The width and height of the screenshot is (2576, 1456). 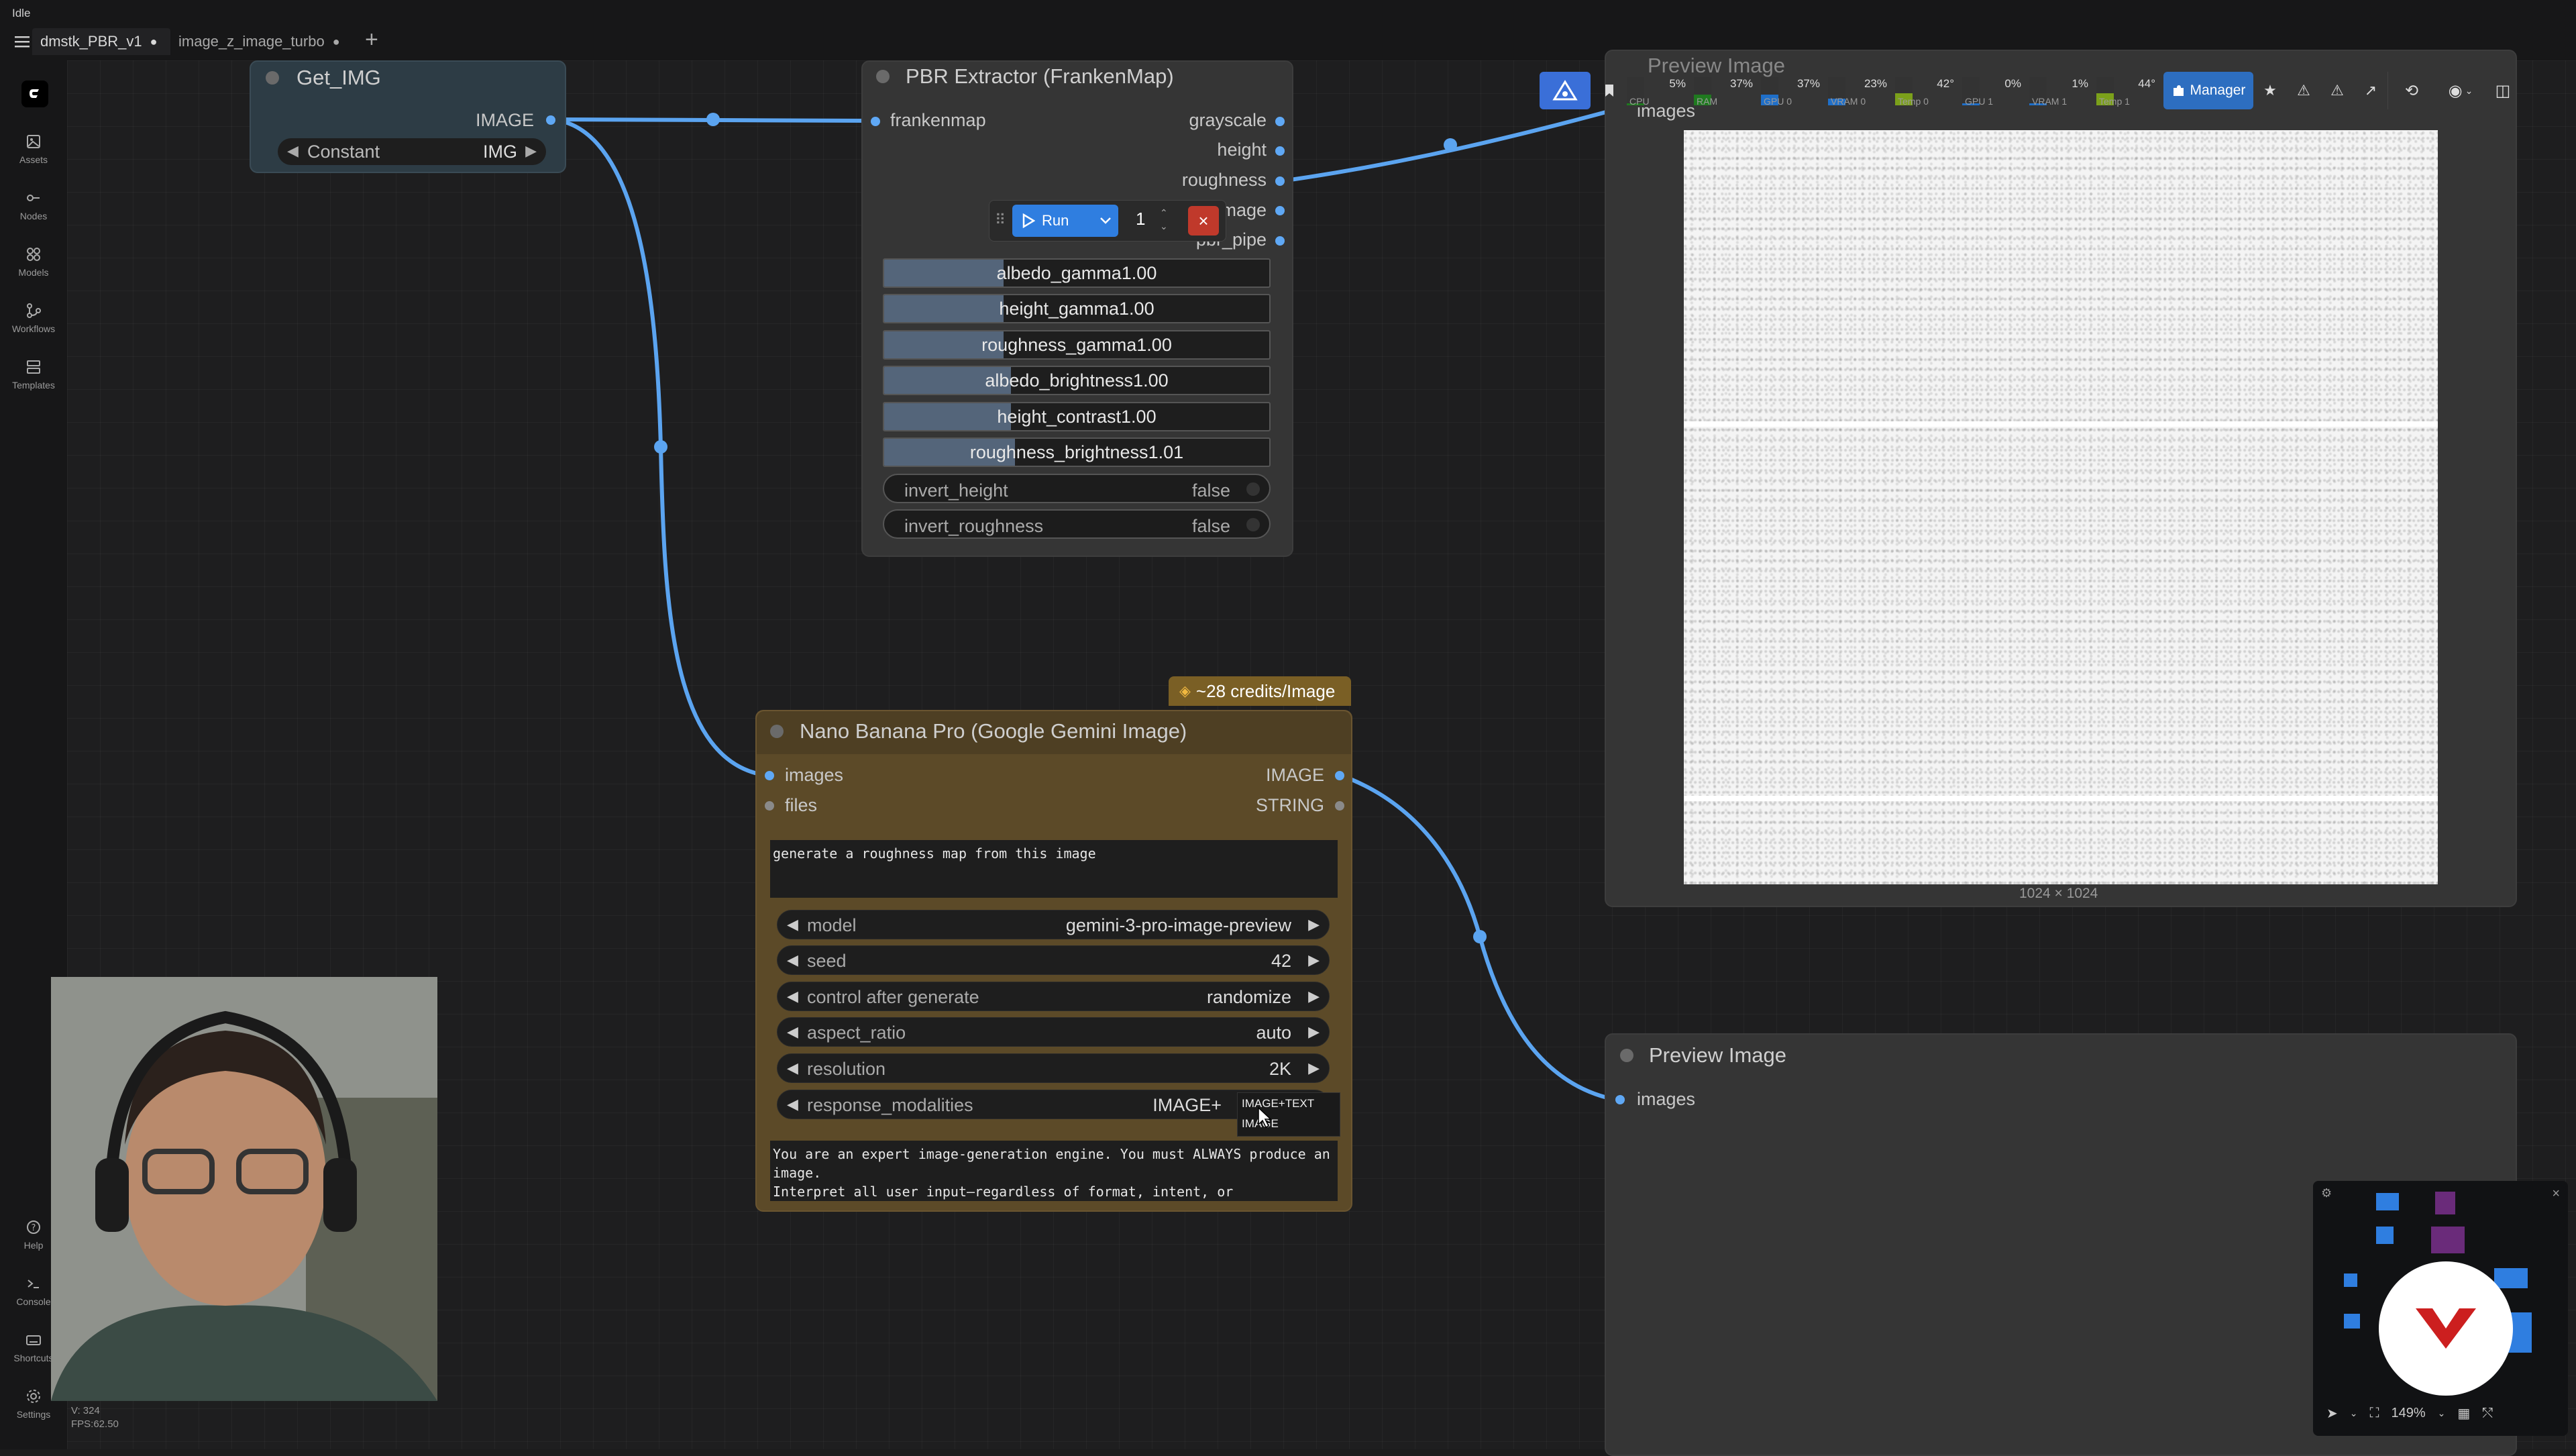 I want to click on slider-albedo-gamma: albedo_gamma 1.00, so click(x=1077, y=273).